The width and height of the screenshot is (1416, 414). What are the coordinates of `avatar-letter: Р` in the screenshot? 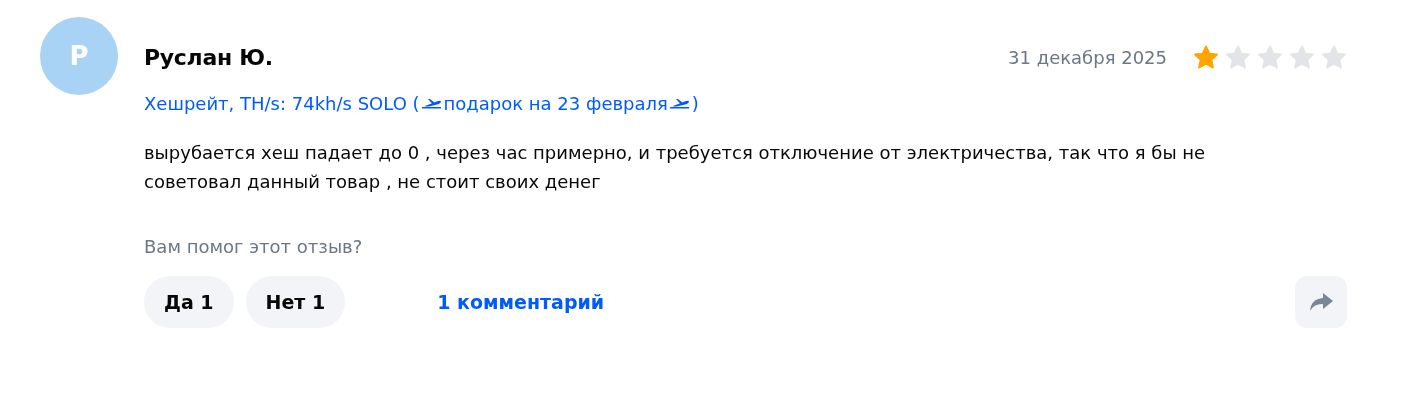 It's located at (79, 56).